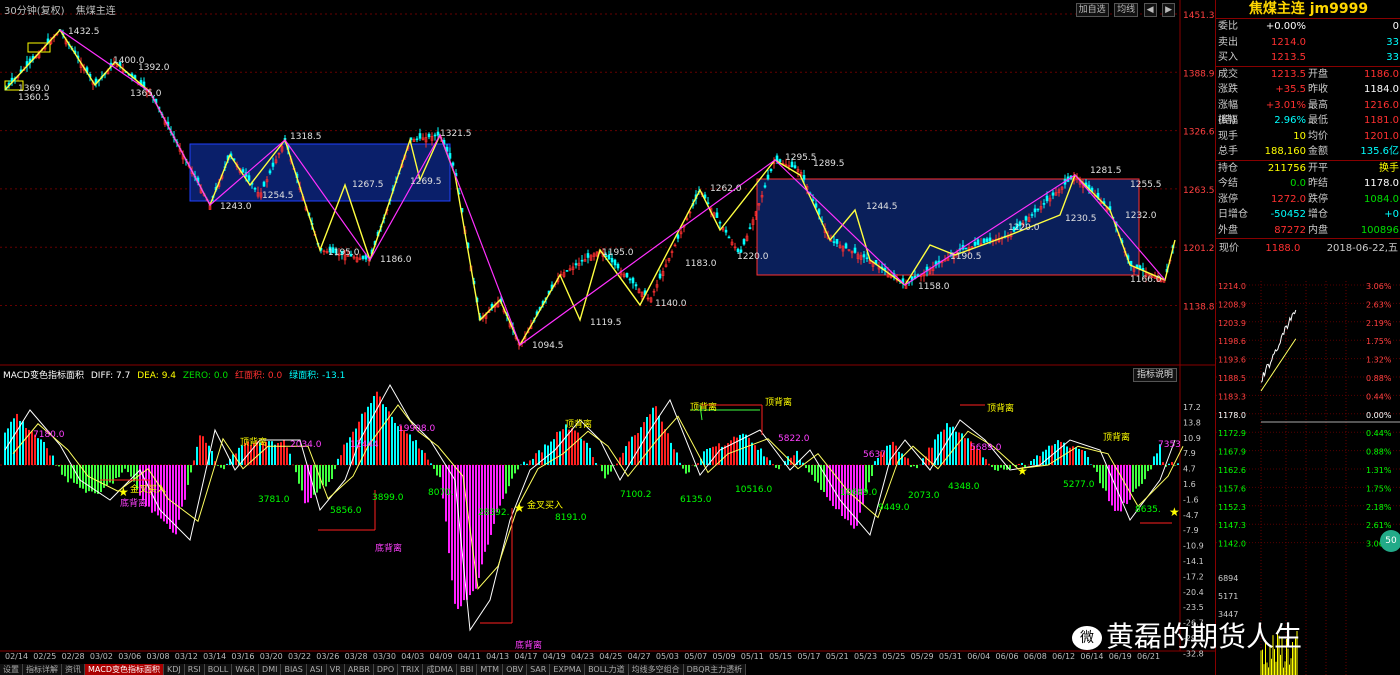 The height and width of the screenshot is (675, 1400). I want to click on macd-annotation: 7100.2, so click(636, 495).